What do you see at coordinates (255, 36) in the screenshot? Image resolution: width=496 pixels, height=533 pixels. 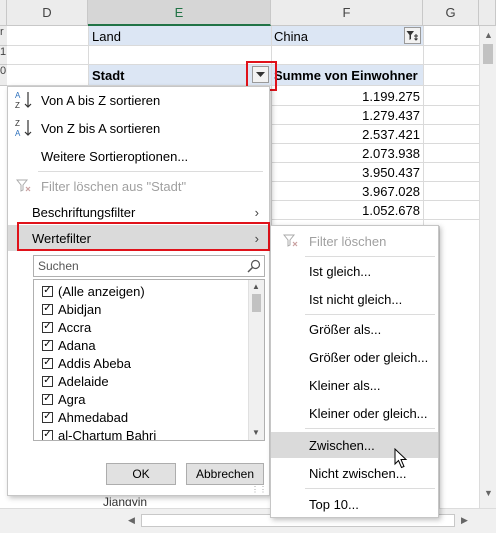 I see `pivot-filter-row-fill` at bounding box center [255, 36].